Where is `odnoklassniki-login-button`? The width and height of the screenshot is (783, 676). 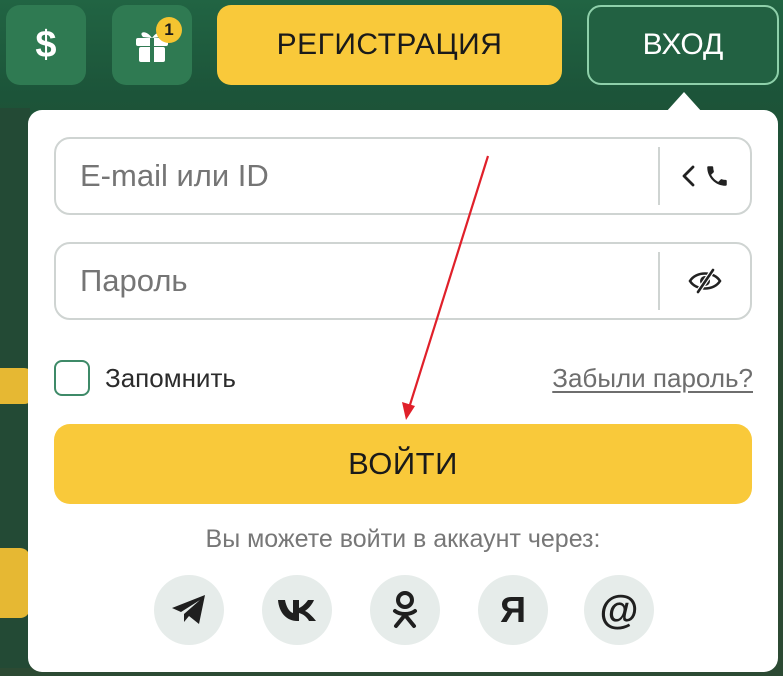 odnoklassniki-login-button is located at coordinates (405, 610).